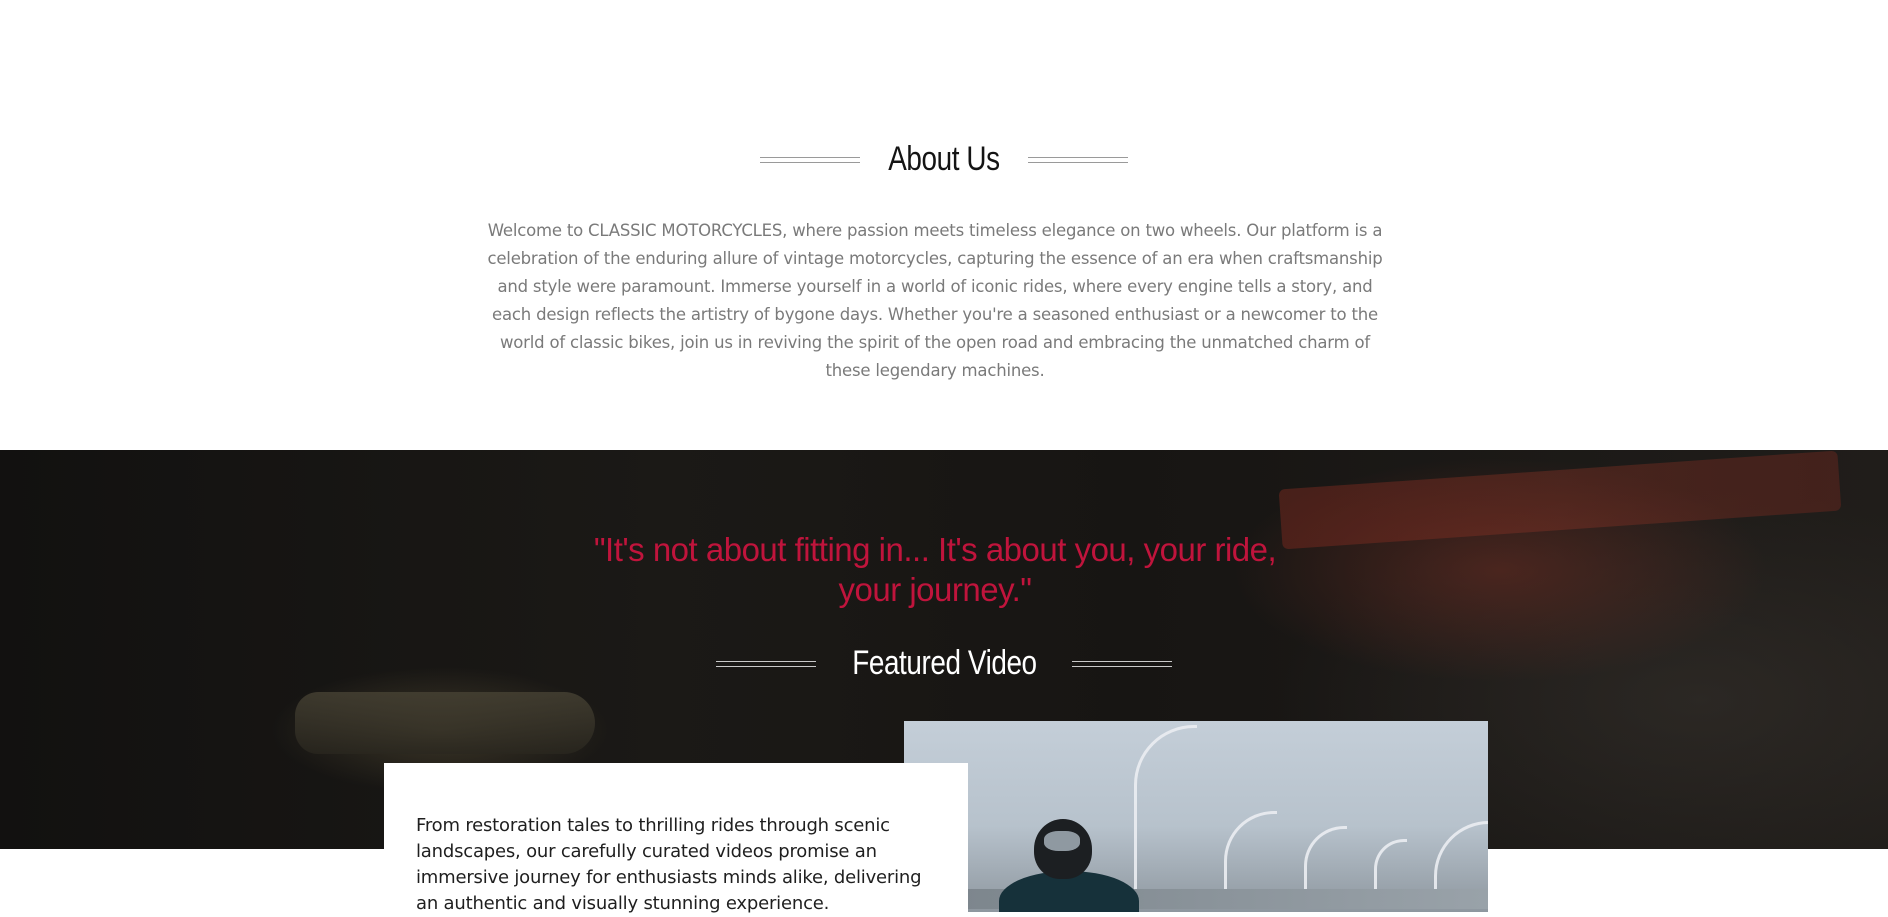 The image size is (1888, 917). I want to click on tool-rack-image, so click(1560, 500).